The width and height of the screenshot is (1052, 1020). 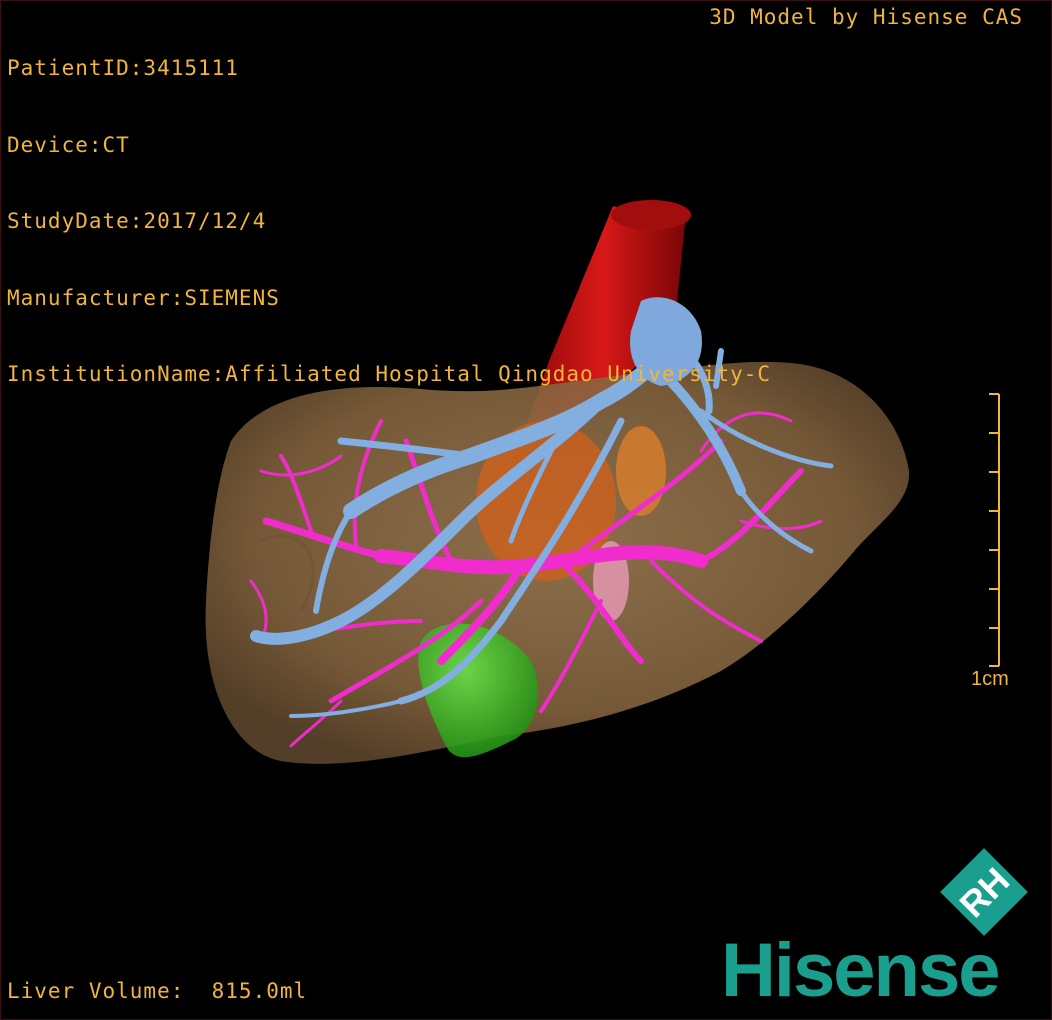 I want to click on model-credit: 3D Model by Hisense CAS, so click(x=866, y=17).